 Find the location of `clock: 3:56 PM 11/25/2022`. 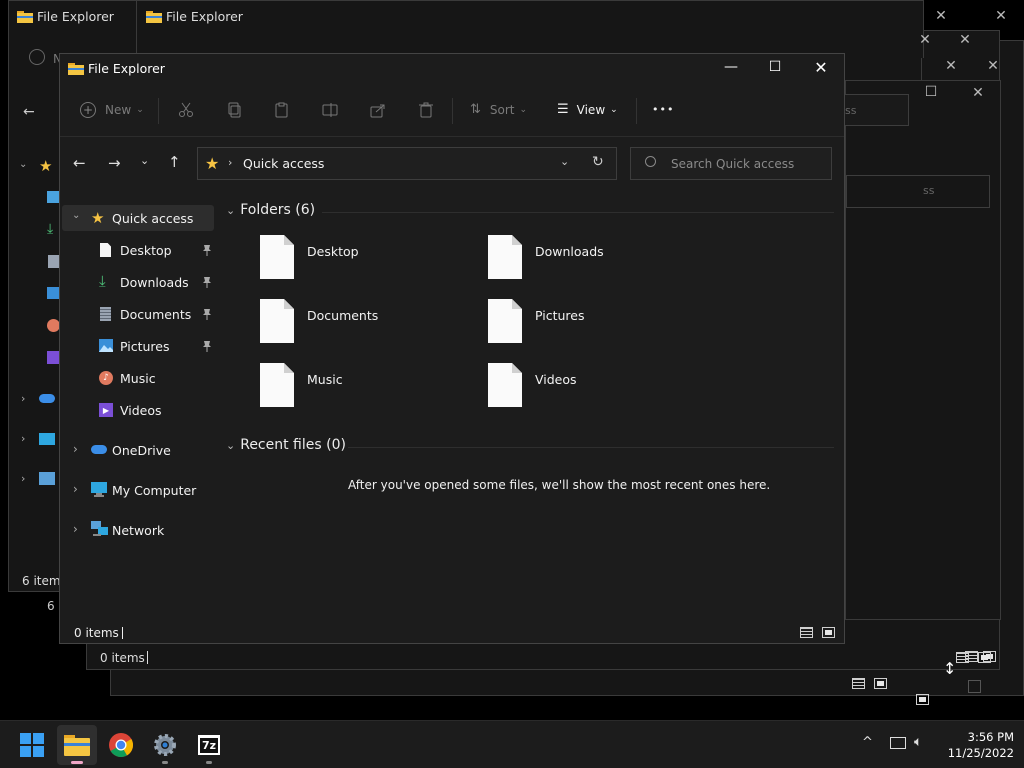

clock: 3:56 PM 11/25/2022 is located at coordinates (979, 745).